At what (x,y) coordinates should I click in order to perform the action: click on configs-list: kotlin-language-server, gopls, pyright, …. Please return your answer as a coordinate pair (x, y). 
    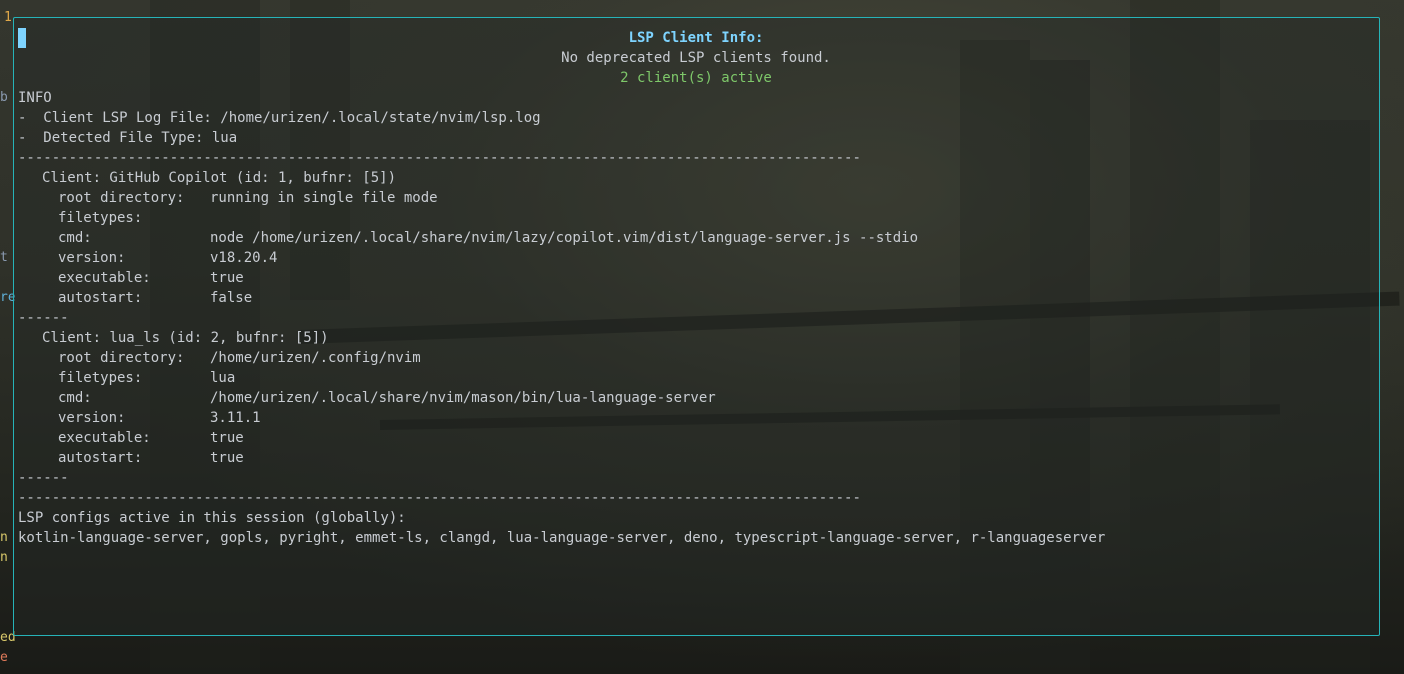
    Looking at the image, I should click on (562, 538).